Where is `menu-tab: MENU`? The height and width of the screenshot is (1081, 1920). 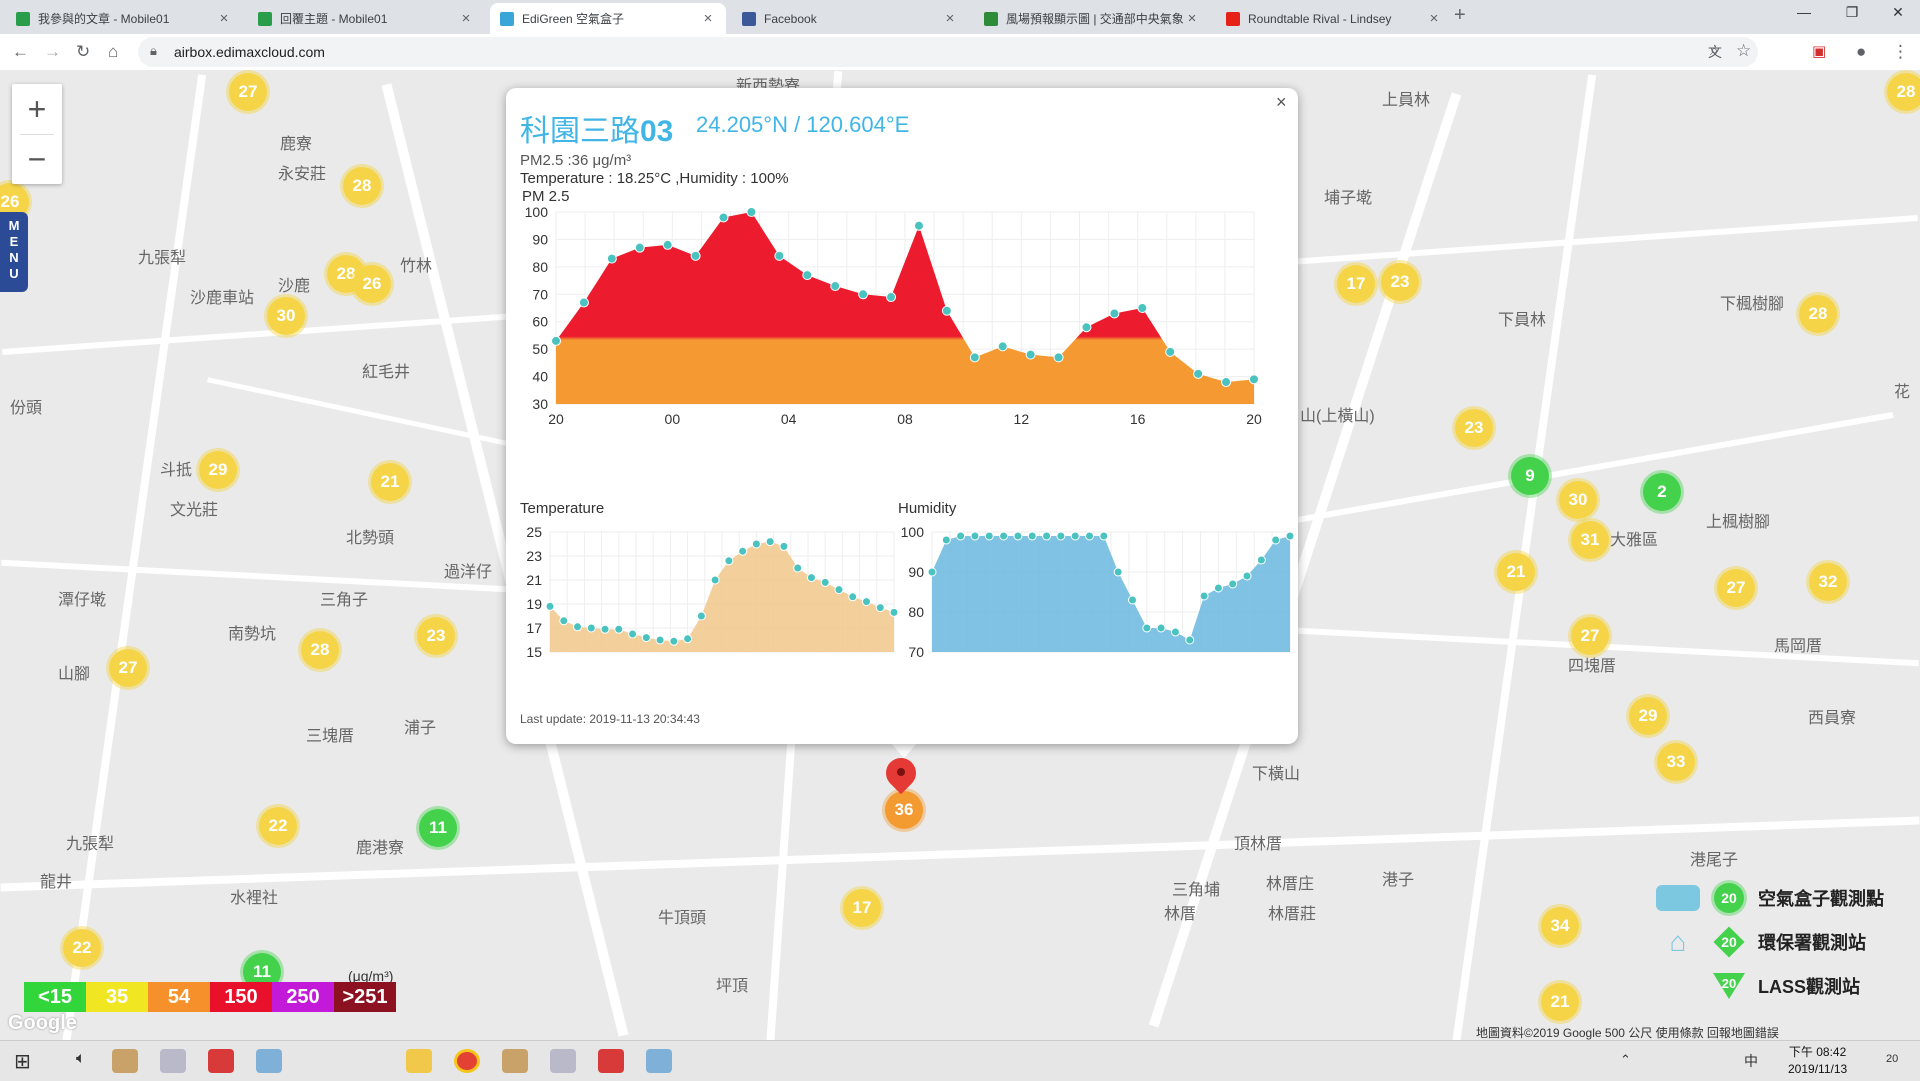 menu-tab: MENU is located at coordinates (14, 252).